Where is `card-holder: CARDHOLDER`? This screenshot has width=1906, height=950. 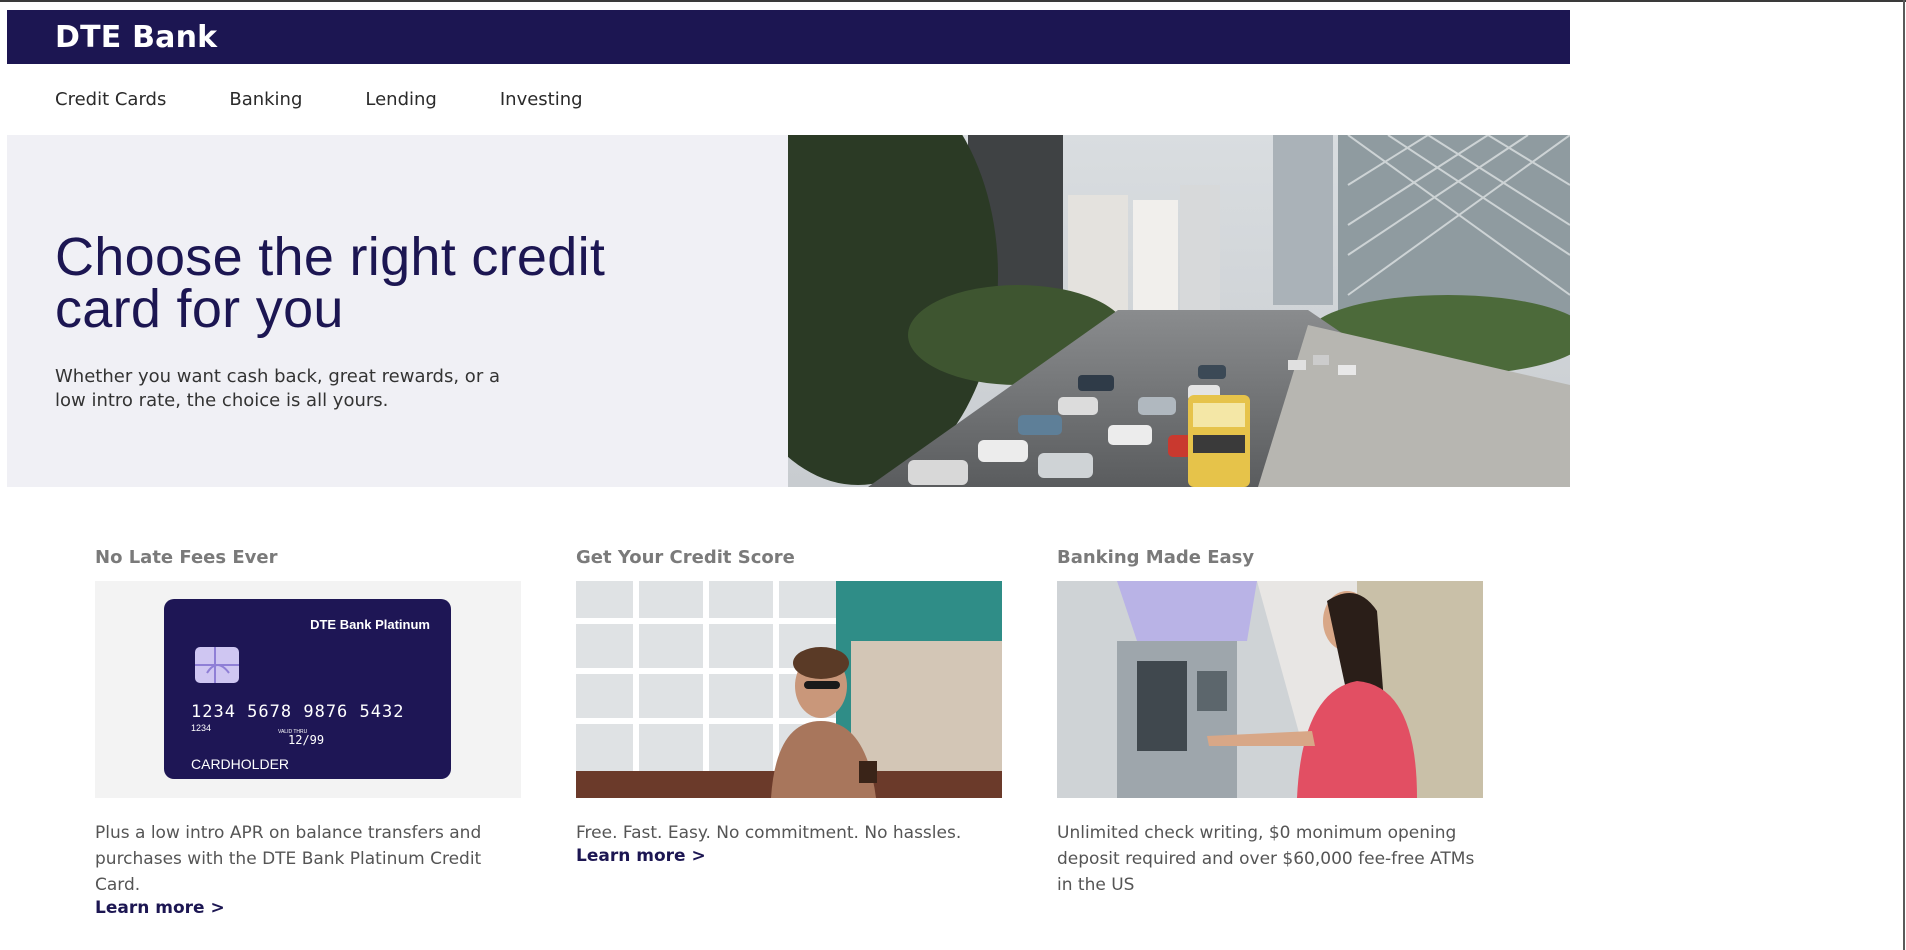 card-holder: CARDHOLDER is located at coordinates (240, 764).